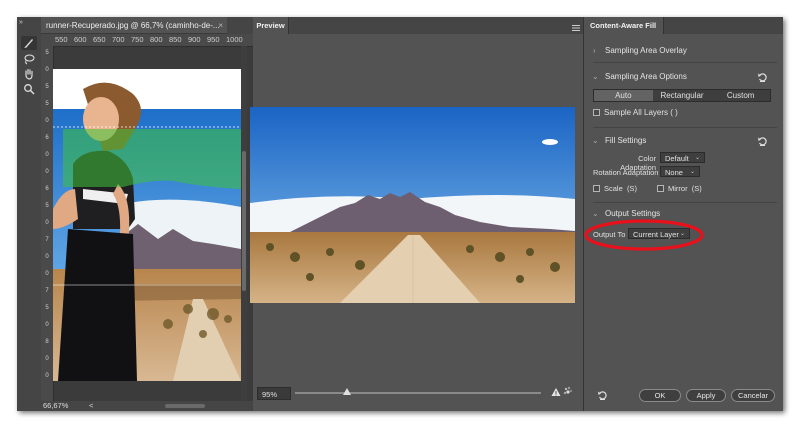 The image size is (800, 428). What do you see at coordinates (596, 112) in the screenshot?
I see `sample-all-layers-checkbox` at bounding box center [596, 112].